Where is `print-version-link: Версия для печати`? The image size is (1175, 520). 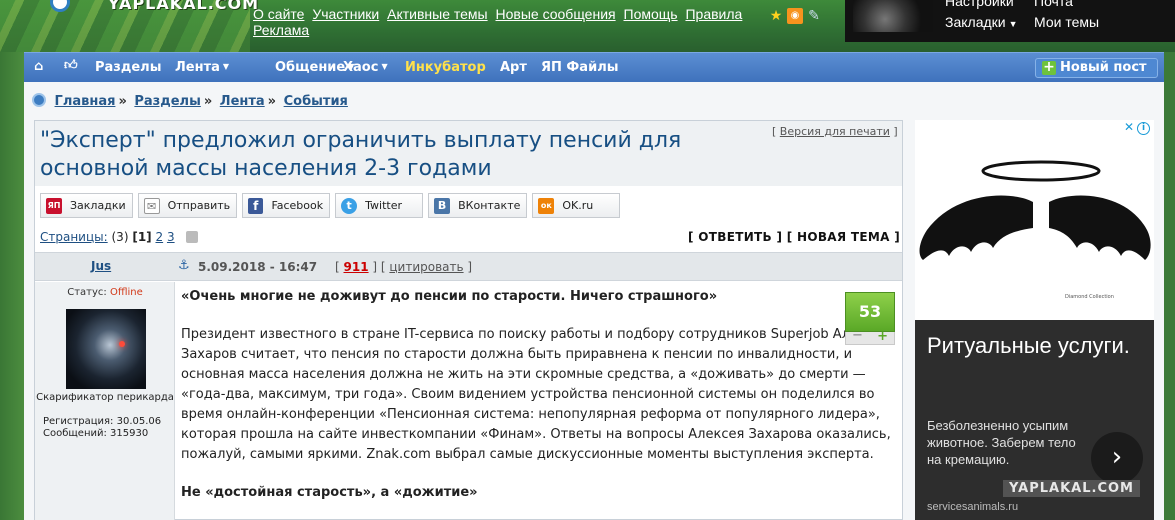
print-version-link: Версия для печати is located at coordinates (835, 131).